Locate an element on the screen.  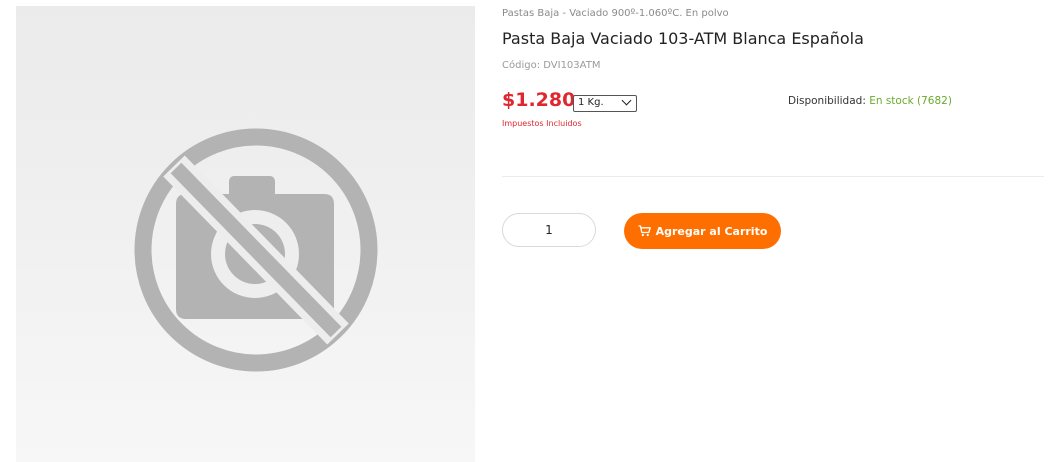
add-to-cart-button: Agregar al Carrito is located at coordinates (702, 231).